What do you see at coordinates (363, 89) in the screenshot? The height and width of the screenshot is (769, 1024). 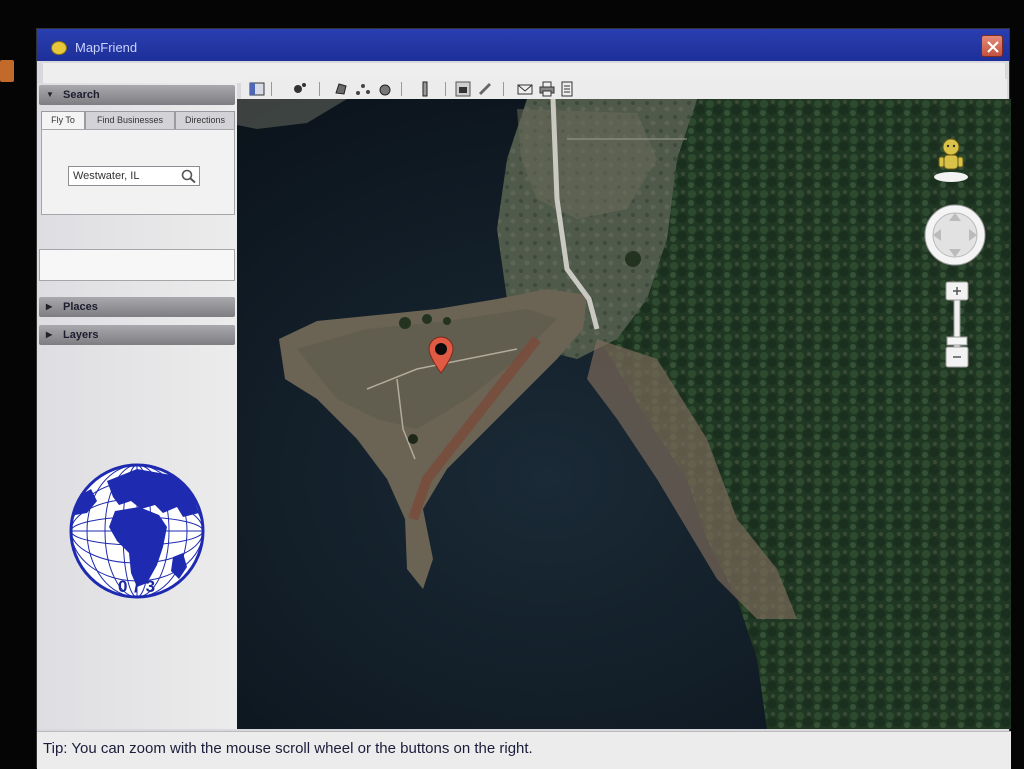 I see `path-icon` at bounding box center [363, 89].